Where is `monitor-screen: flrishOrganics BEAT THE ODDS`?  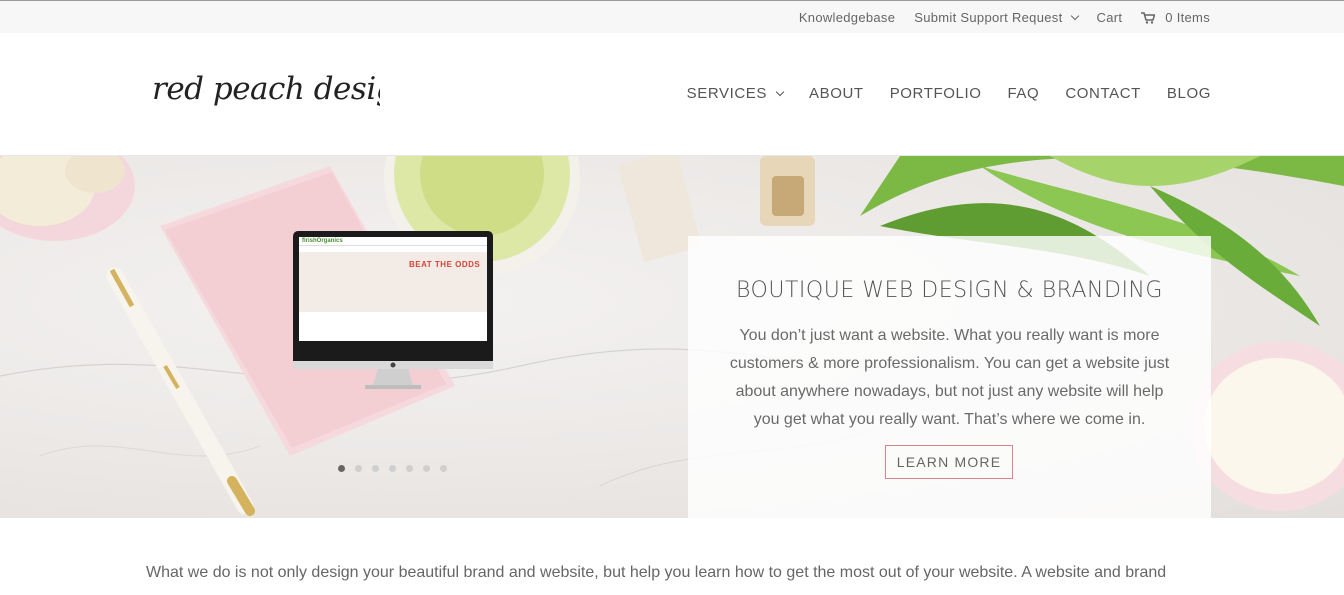 monitor-screen: flrishOrganics BEAT THE ODDS is located at coordinates (393, 299).